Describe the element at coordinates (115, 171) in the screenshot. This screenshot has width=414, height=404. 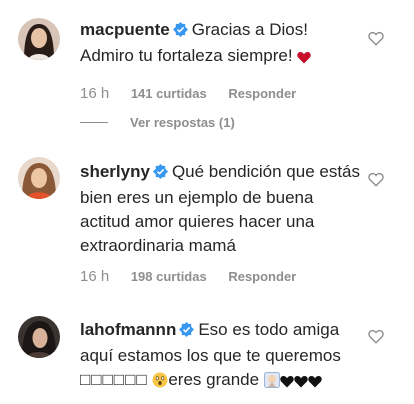
I see `username: sherlyny` at that location.